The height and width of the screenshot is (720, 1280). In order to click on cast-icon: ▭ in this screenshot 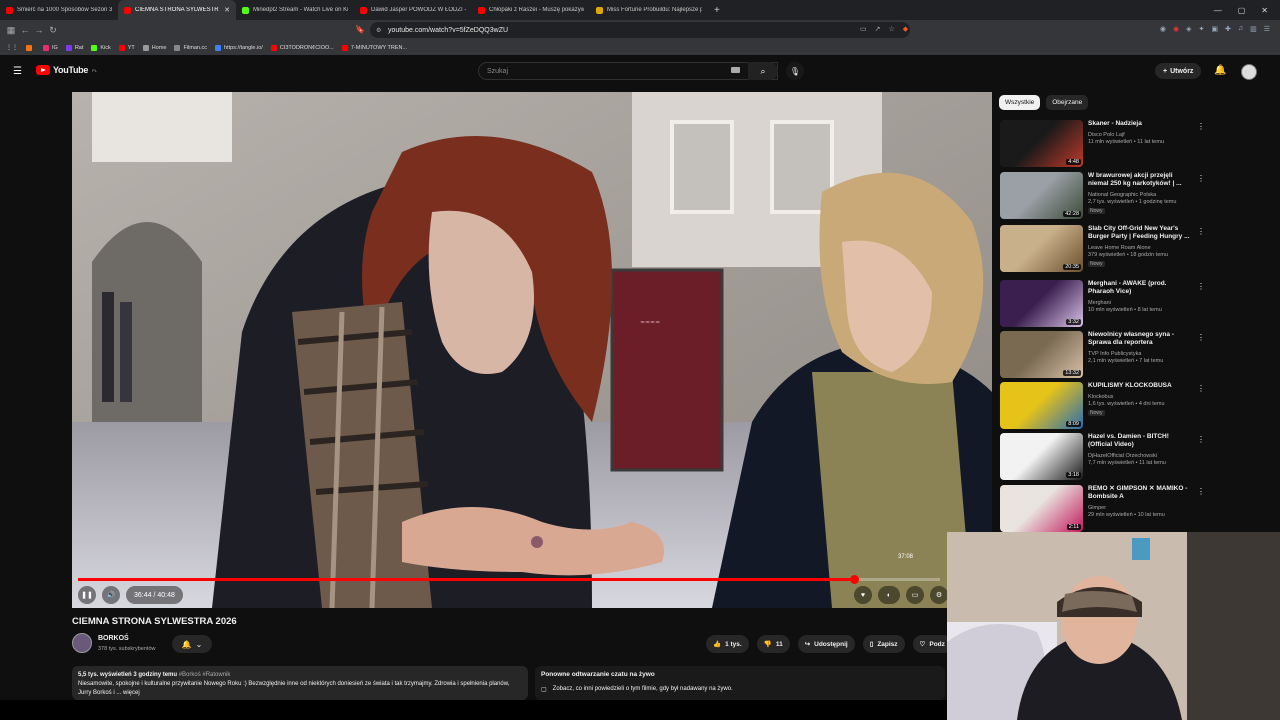, I will do `click(863, 29)`.